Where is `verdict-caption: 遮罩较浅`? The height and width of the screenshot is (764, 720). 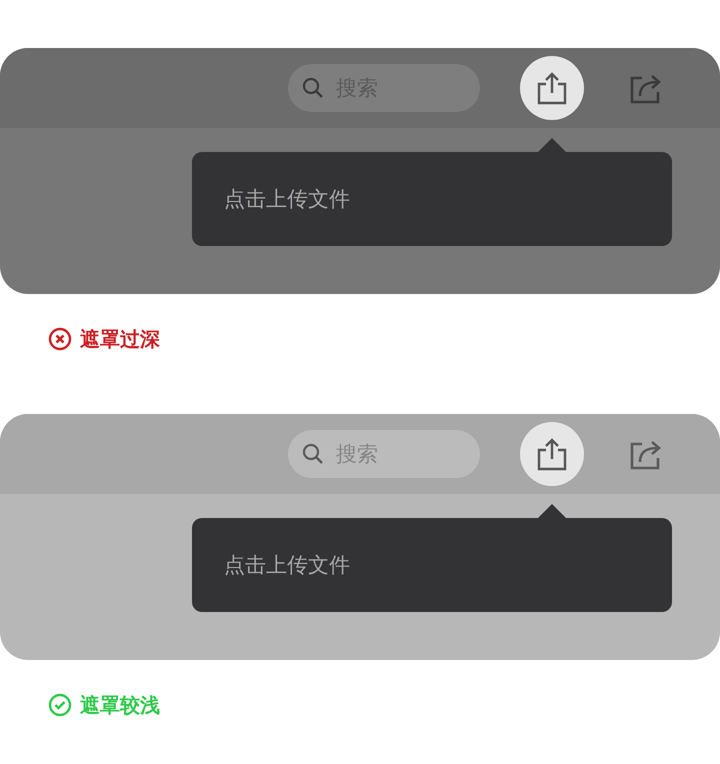 verdict-caption: 遮罩较浅 is located at coordinates (120, 705).